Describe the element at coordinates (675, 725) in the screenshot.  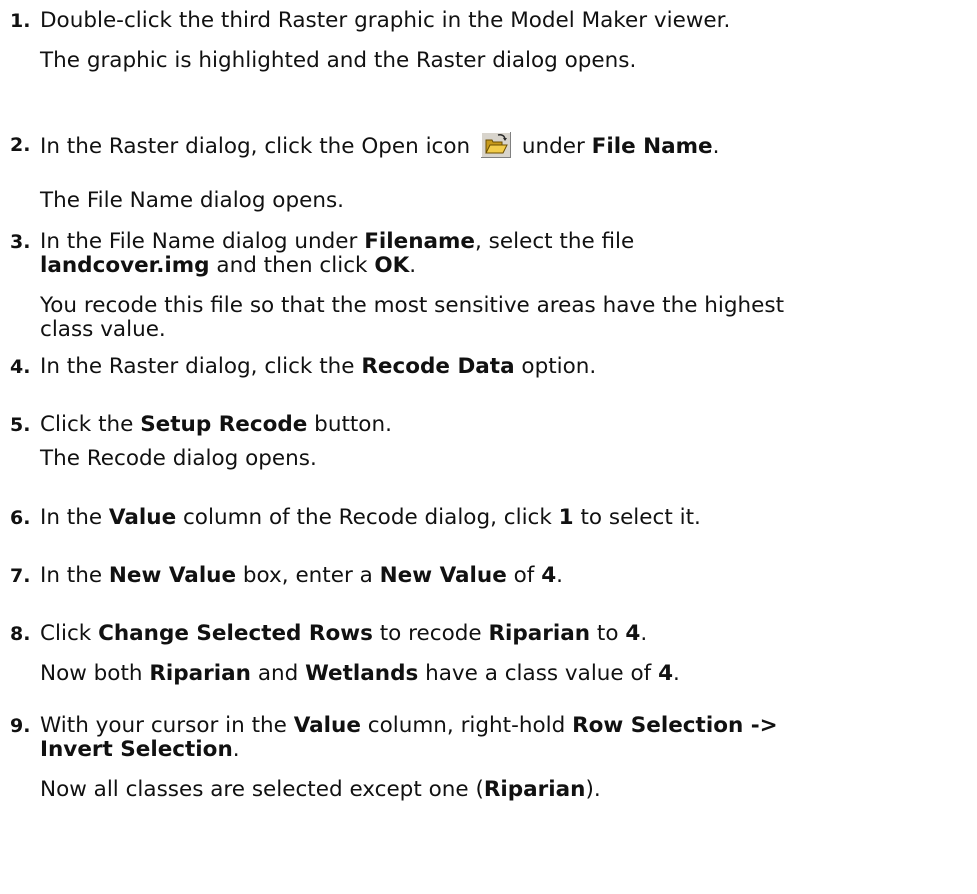
I see `bold-term: Row Selection ->` at that location.